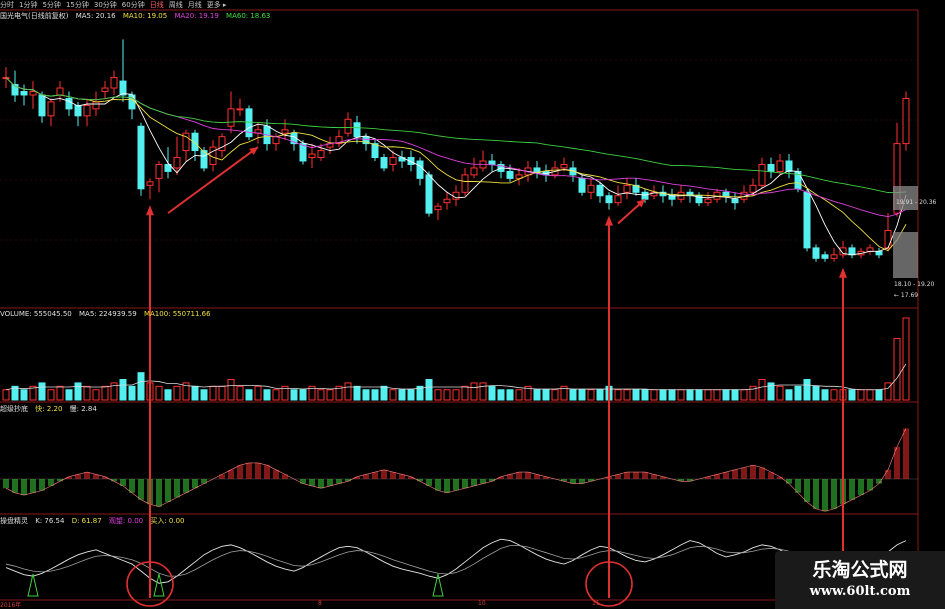  I want to click on date-tick: 8, so click(320, 603).